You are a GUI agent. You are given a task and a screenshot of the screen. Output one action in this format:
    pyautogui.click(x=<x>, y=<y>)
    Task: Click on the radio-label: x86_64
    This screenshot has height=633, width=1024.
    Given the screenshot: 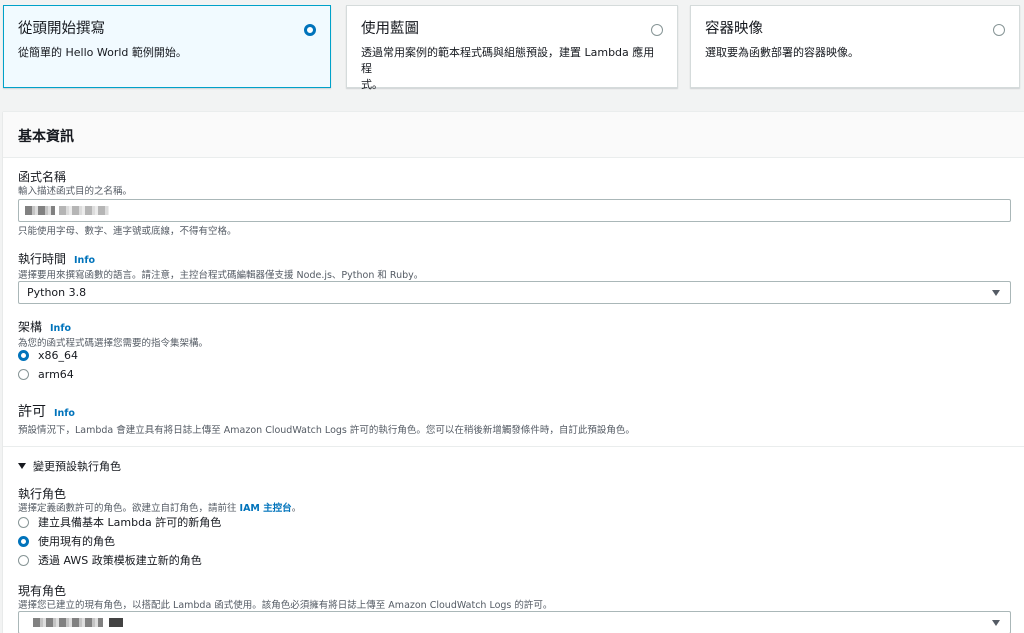 What is the action you would take?
    pyautogui.click(x=58, y=355)
    